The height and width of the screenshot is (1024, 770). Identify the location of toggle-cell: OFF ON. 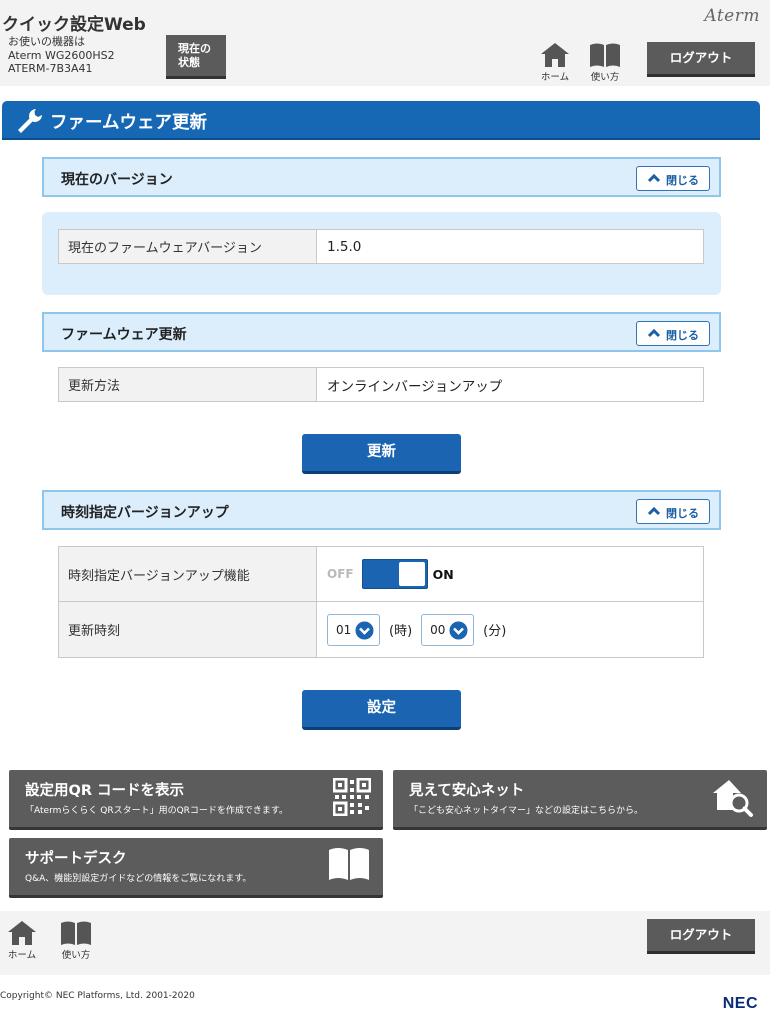
(510, 574).